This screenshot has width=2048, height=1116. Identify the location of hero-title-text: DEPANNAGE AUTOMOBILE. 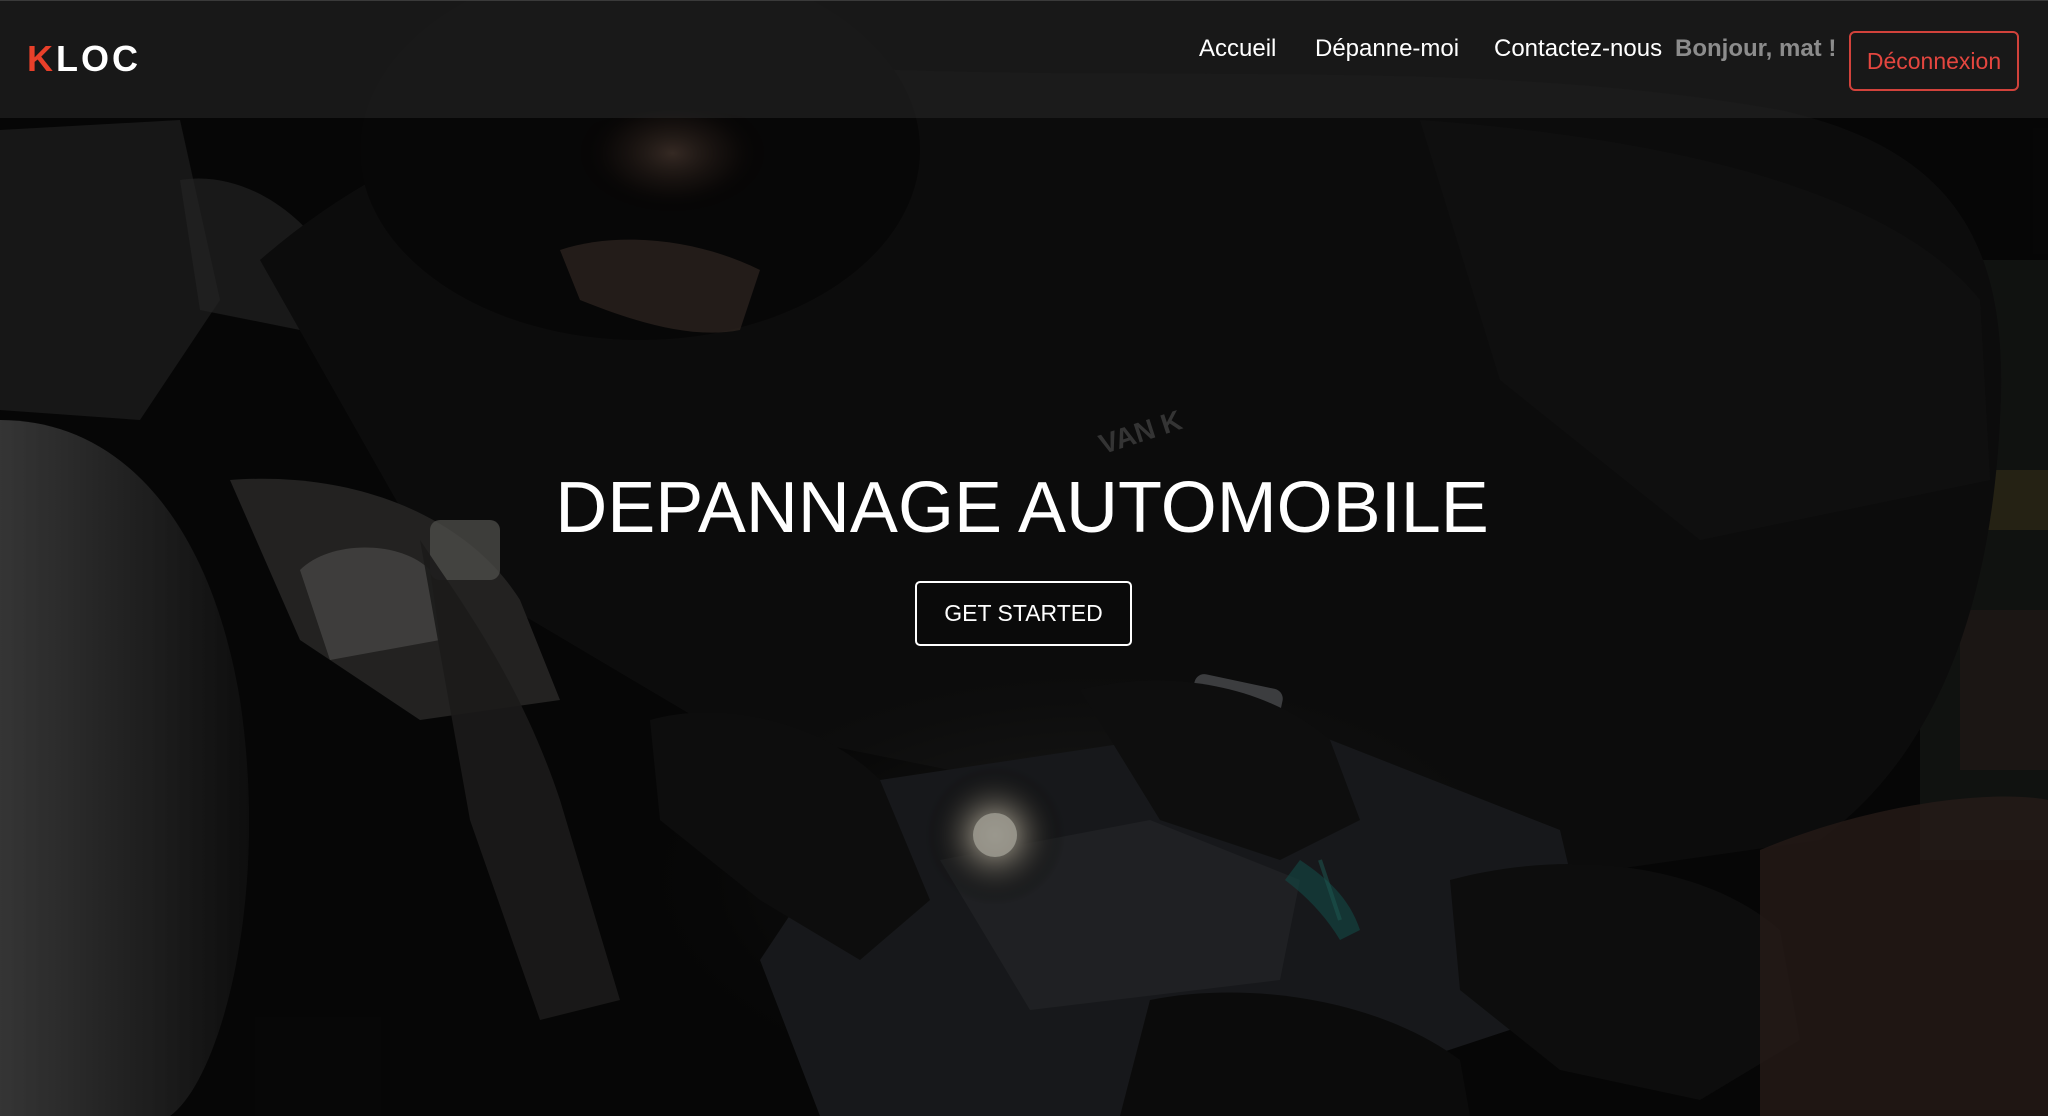
(1022, 508).